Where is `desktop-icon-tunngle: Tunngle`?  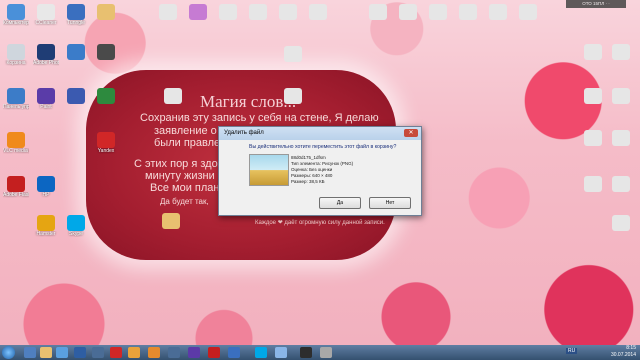
desktop-icon-tunngle: Tunngle is located at coordinates (76, 15).